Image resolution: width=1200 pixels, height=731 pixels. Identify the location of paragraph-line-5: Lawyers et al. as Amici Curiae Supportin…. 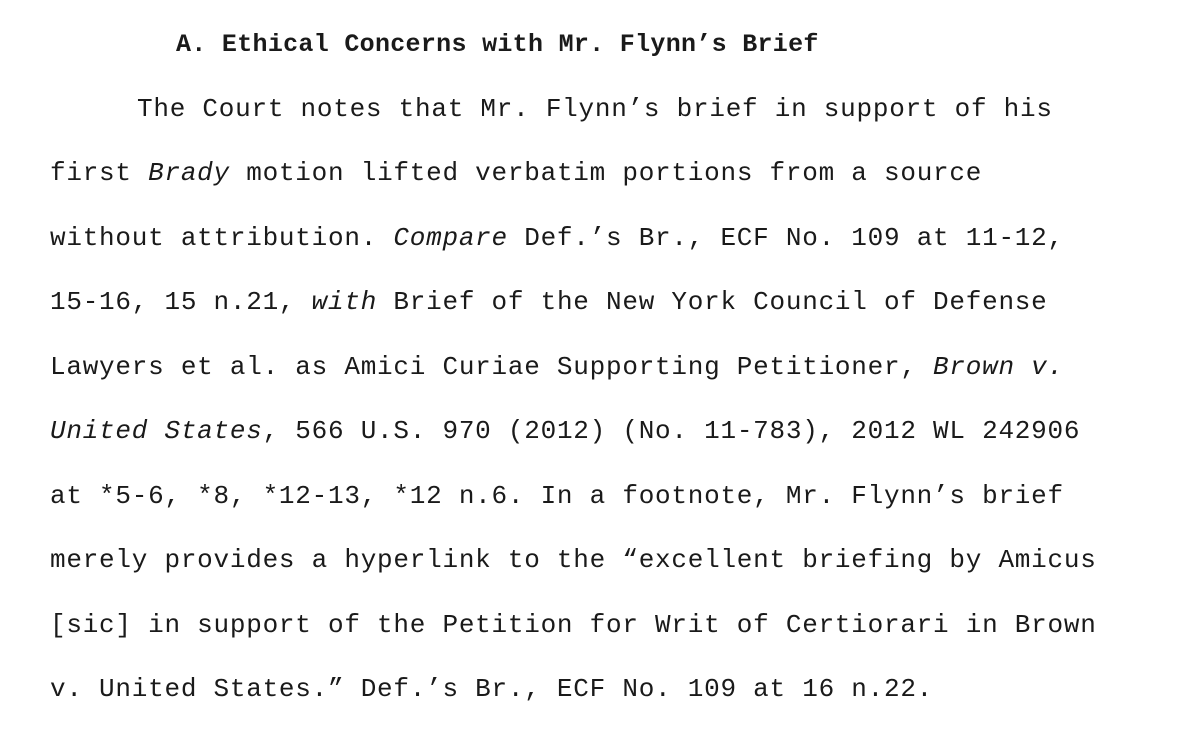
(557, 367).